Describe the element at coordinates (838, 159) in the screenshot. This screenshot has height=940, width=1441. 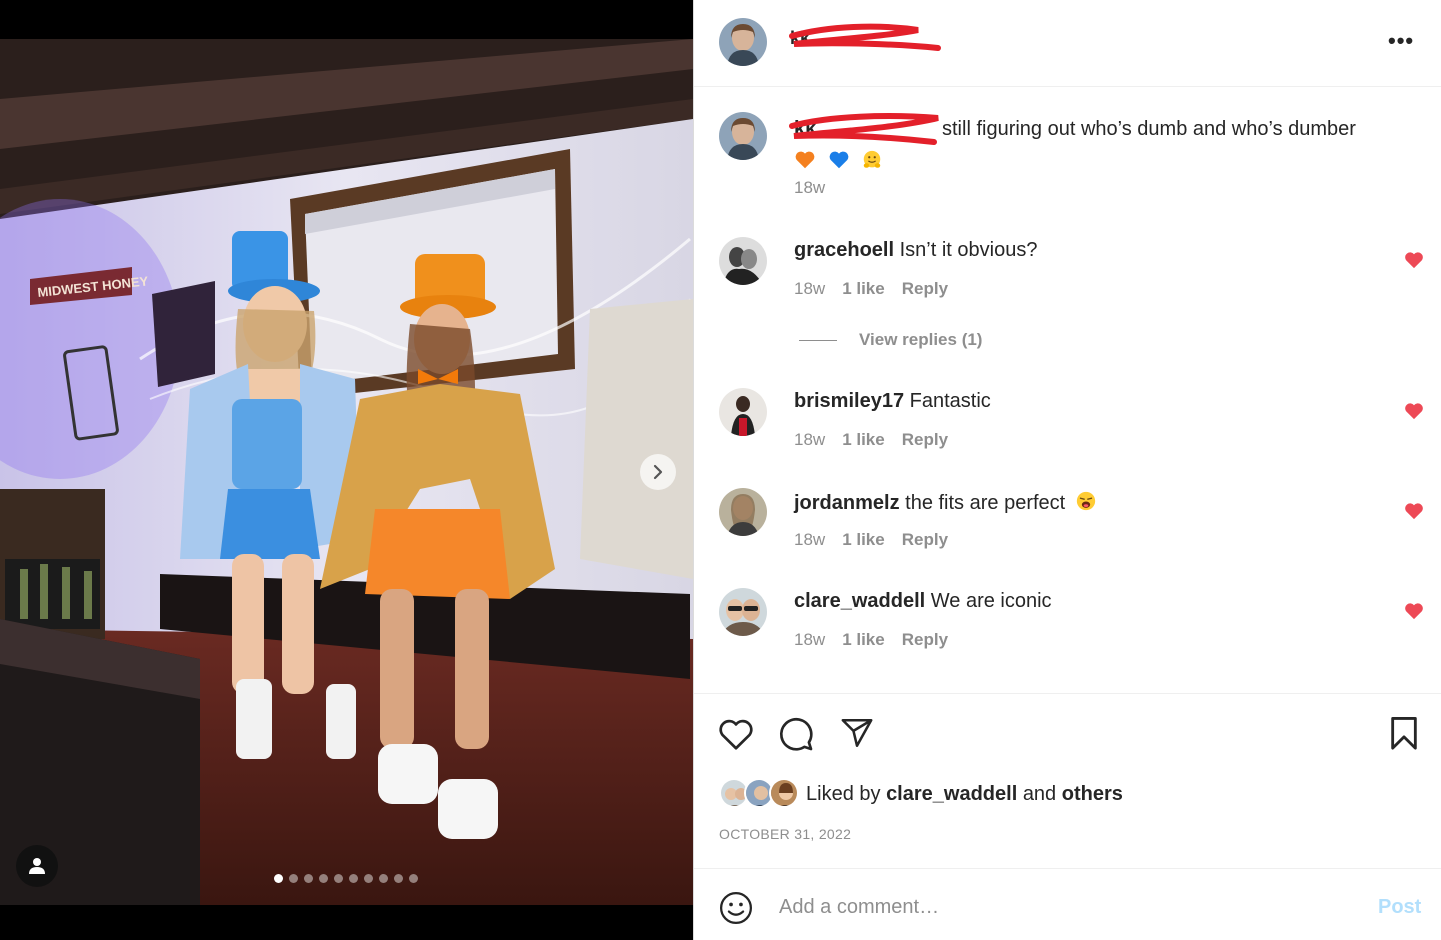
I see `blue-heart-icon` at that location.